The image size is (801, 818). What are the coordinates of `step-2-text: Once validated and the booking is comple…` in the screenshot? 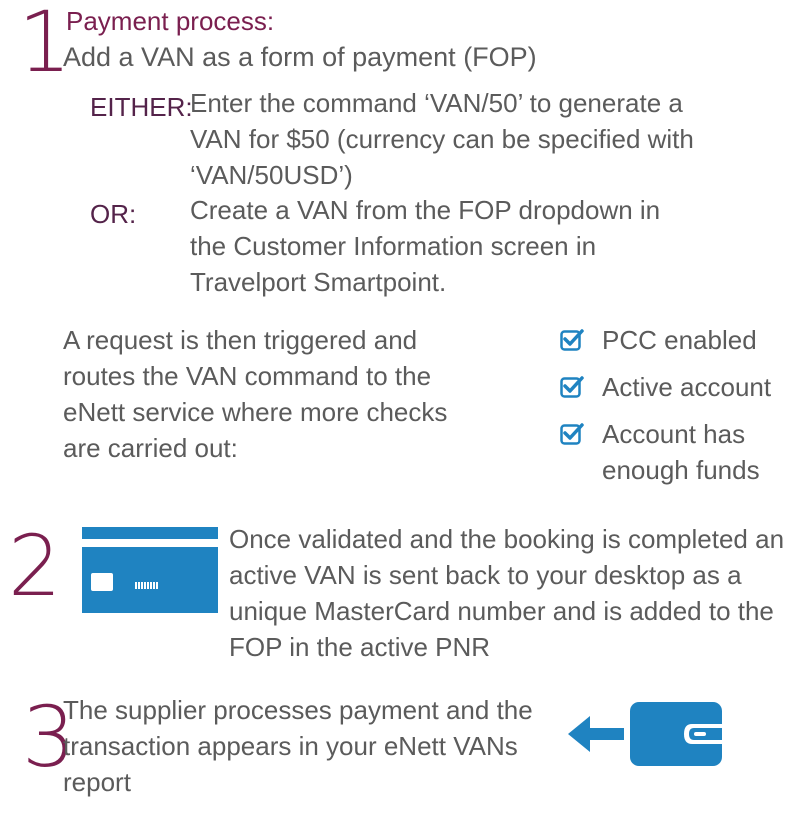 It's located at (507, 593).